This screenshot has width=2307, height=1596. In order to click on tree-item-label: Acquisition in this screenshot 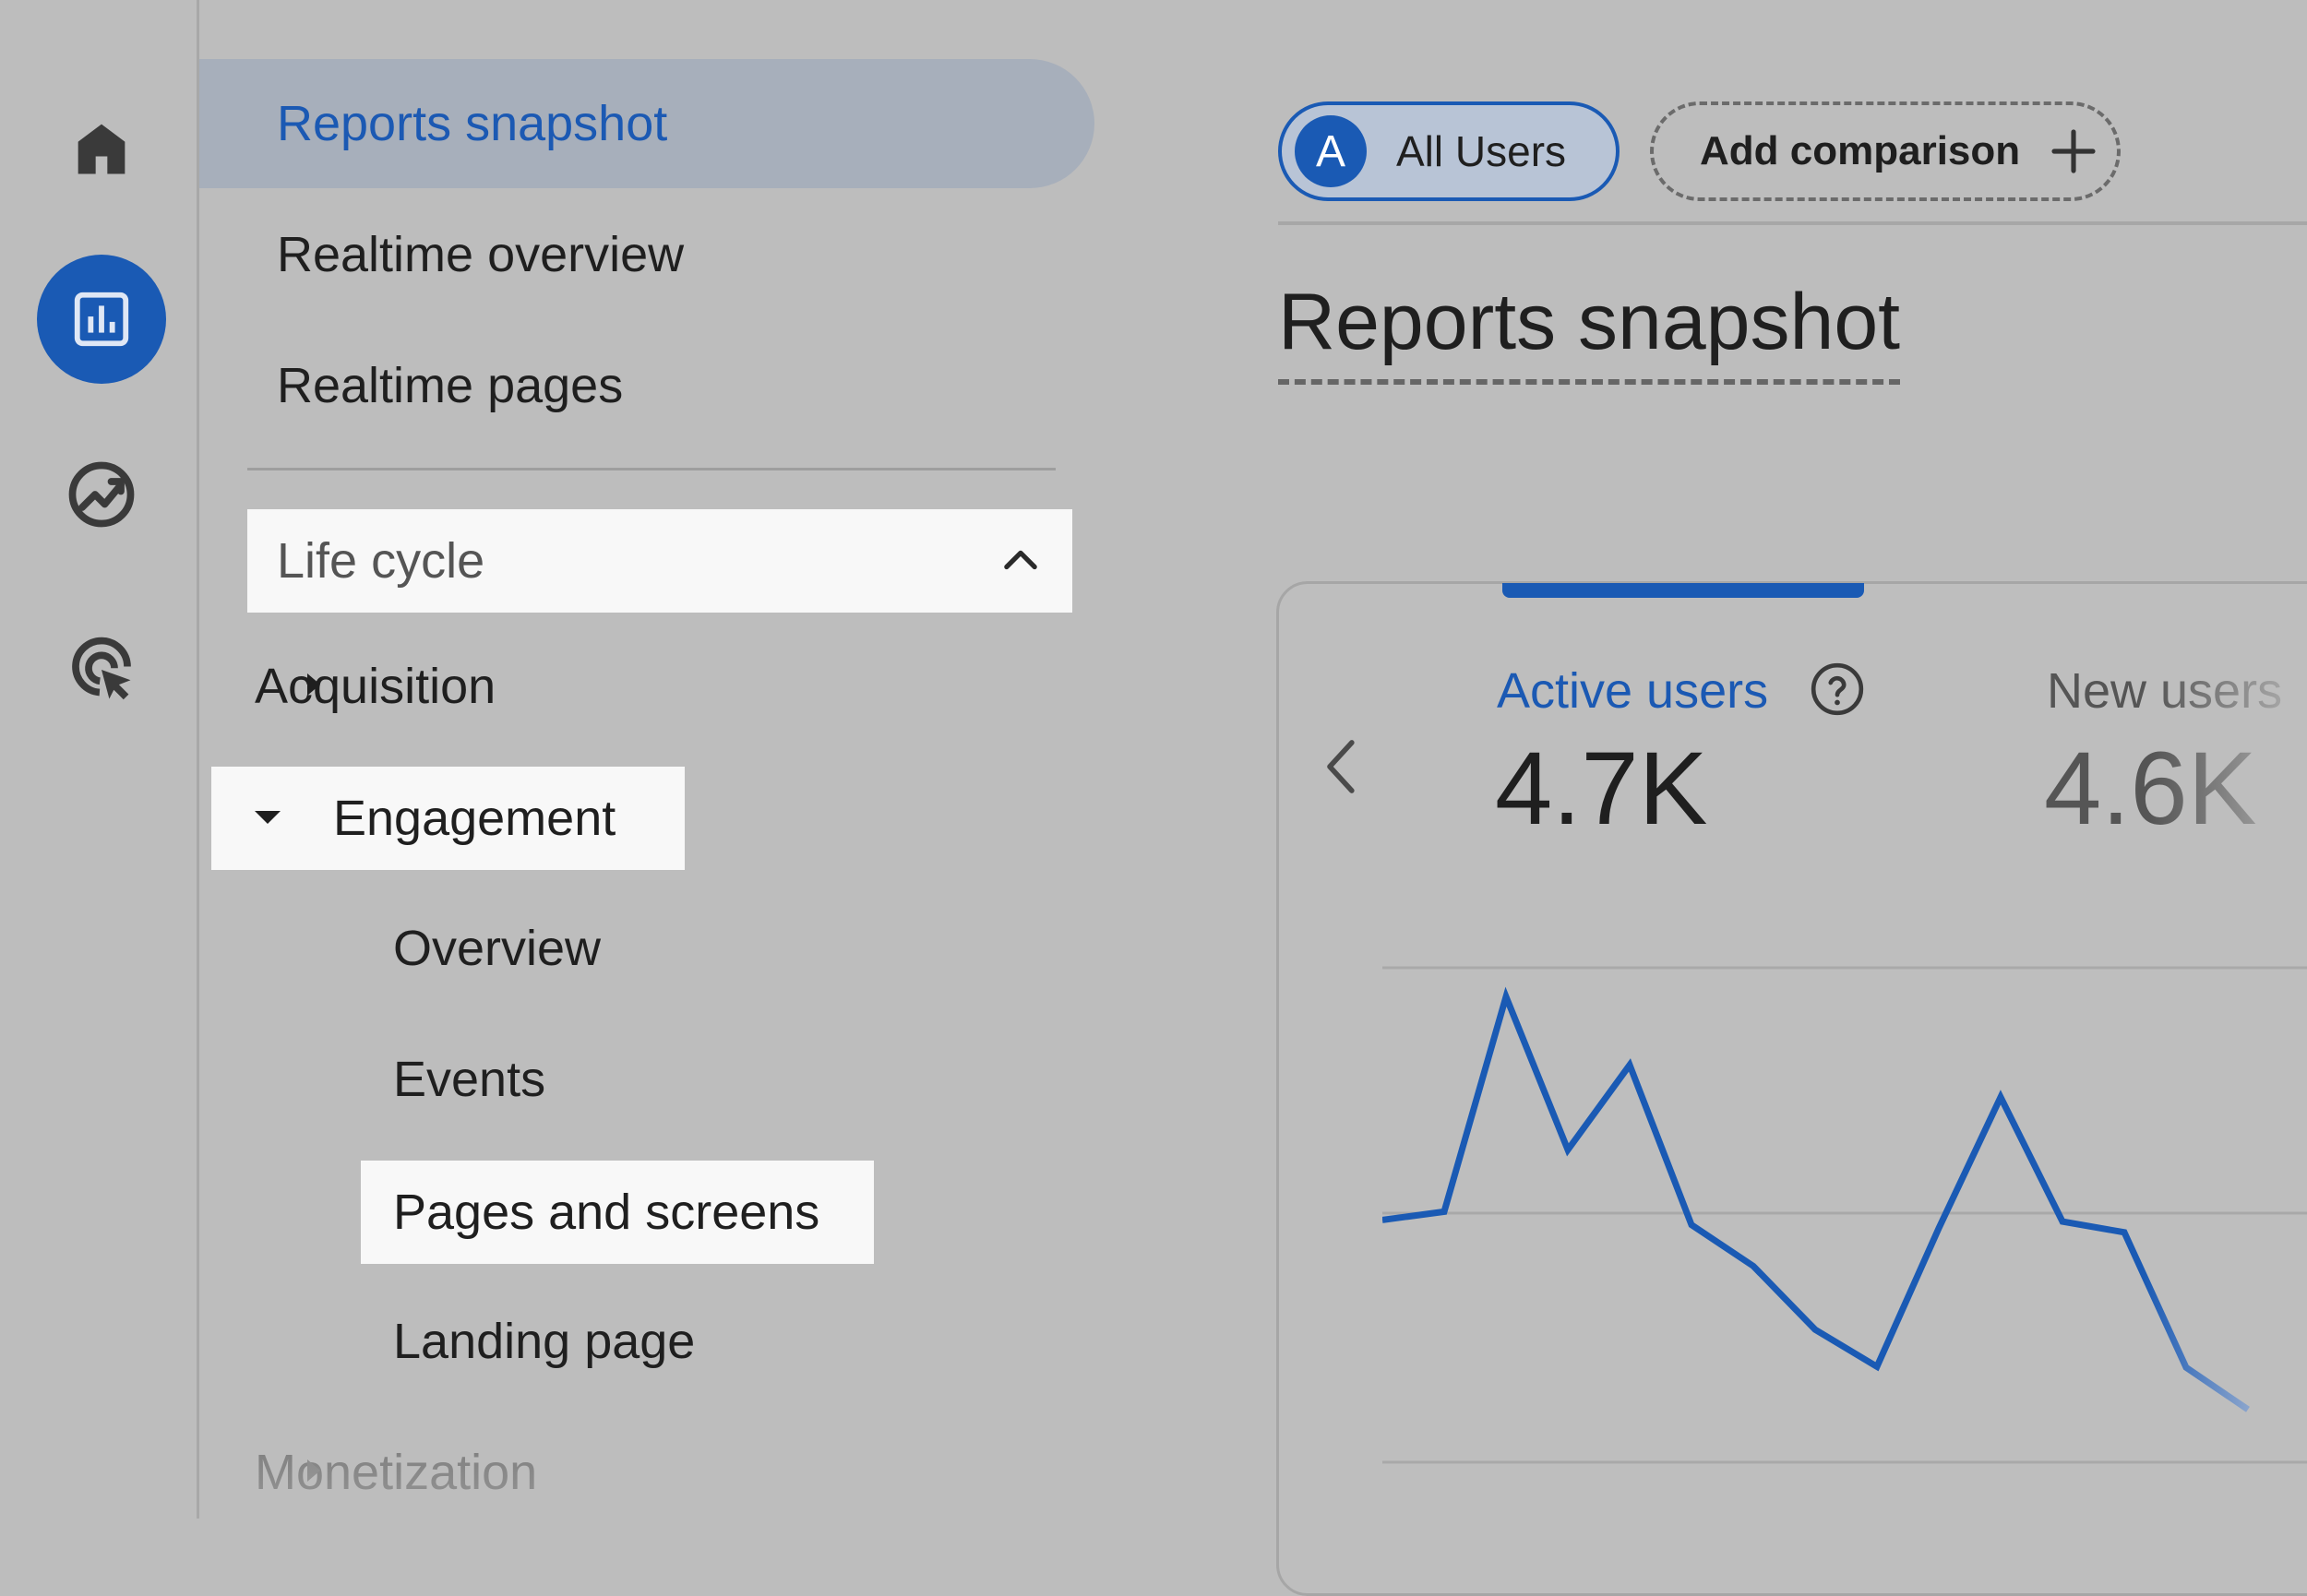, I will do `click(375, 686)`.